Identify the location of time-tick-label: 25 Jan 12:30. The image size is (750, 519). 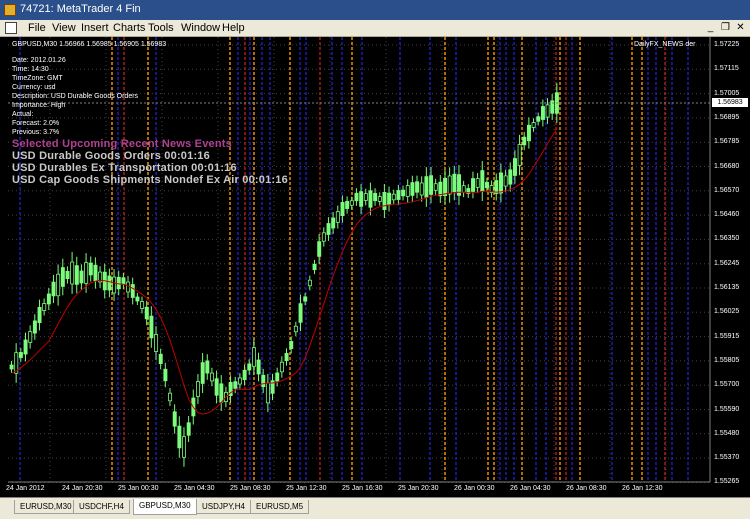
(306, 488).